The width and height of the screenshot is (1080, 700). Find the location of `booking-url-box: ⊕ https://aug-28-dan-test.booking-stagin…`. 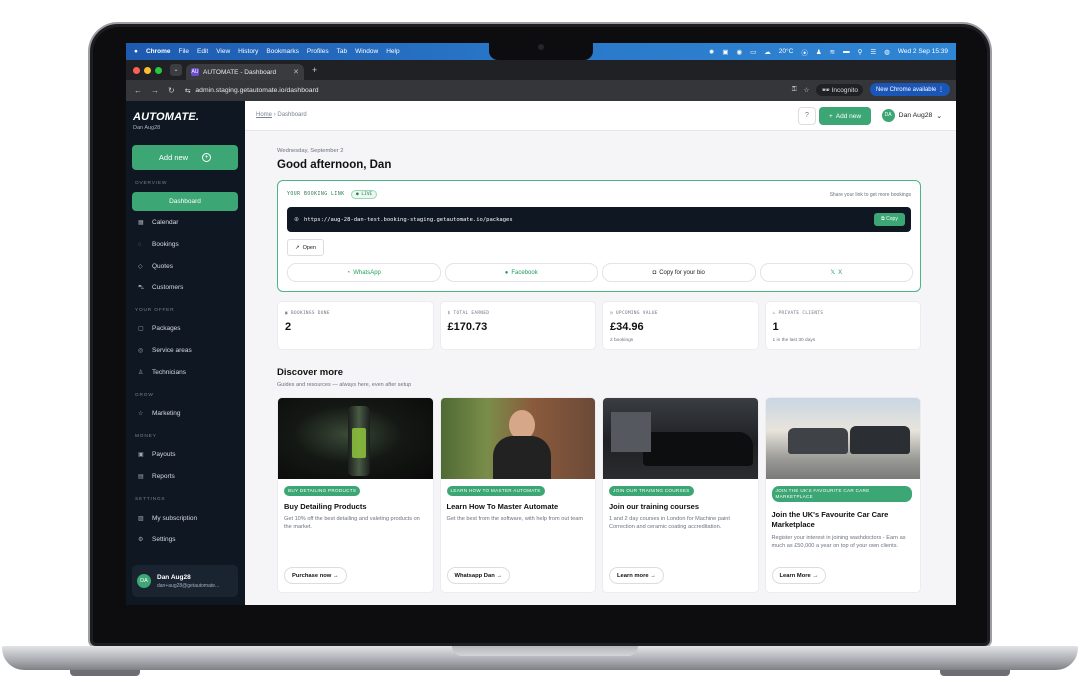

booking-url-box: ⊕ https://aug-28-dan-test.booking-stagin… is located at coordinates (599, 219).